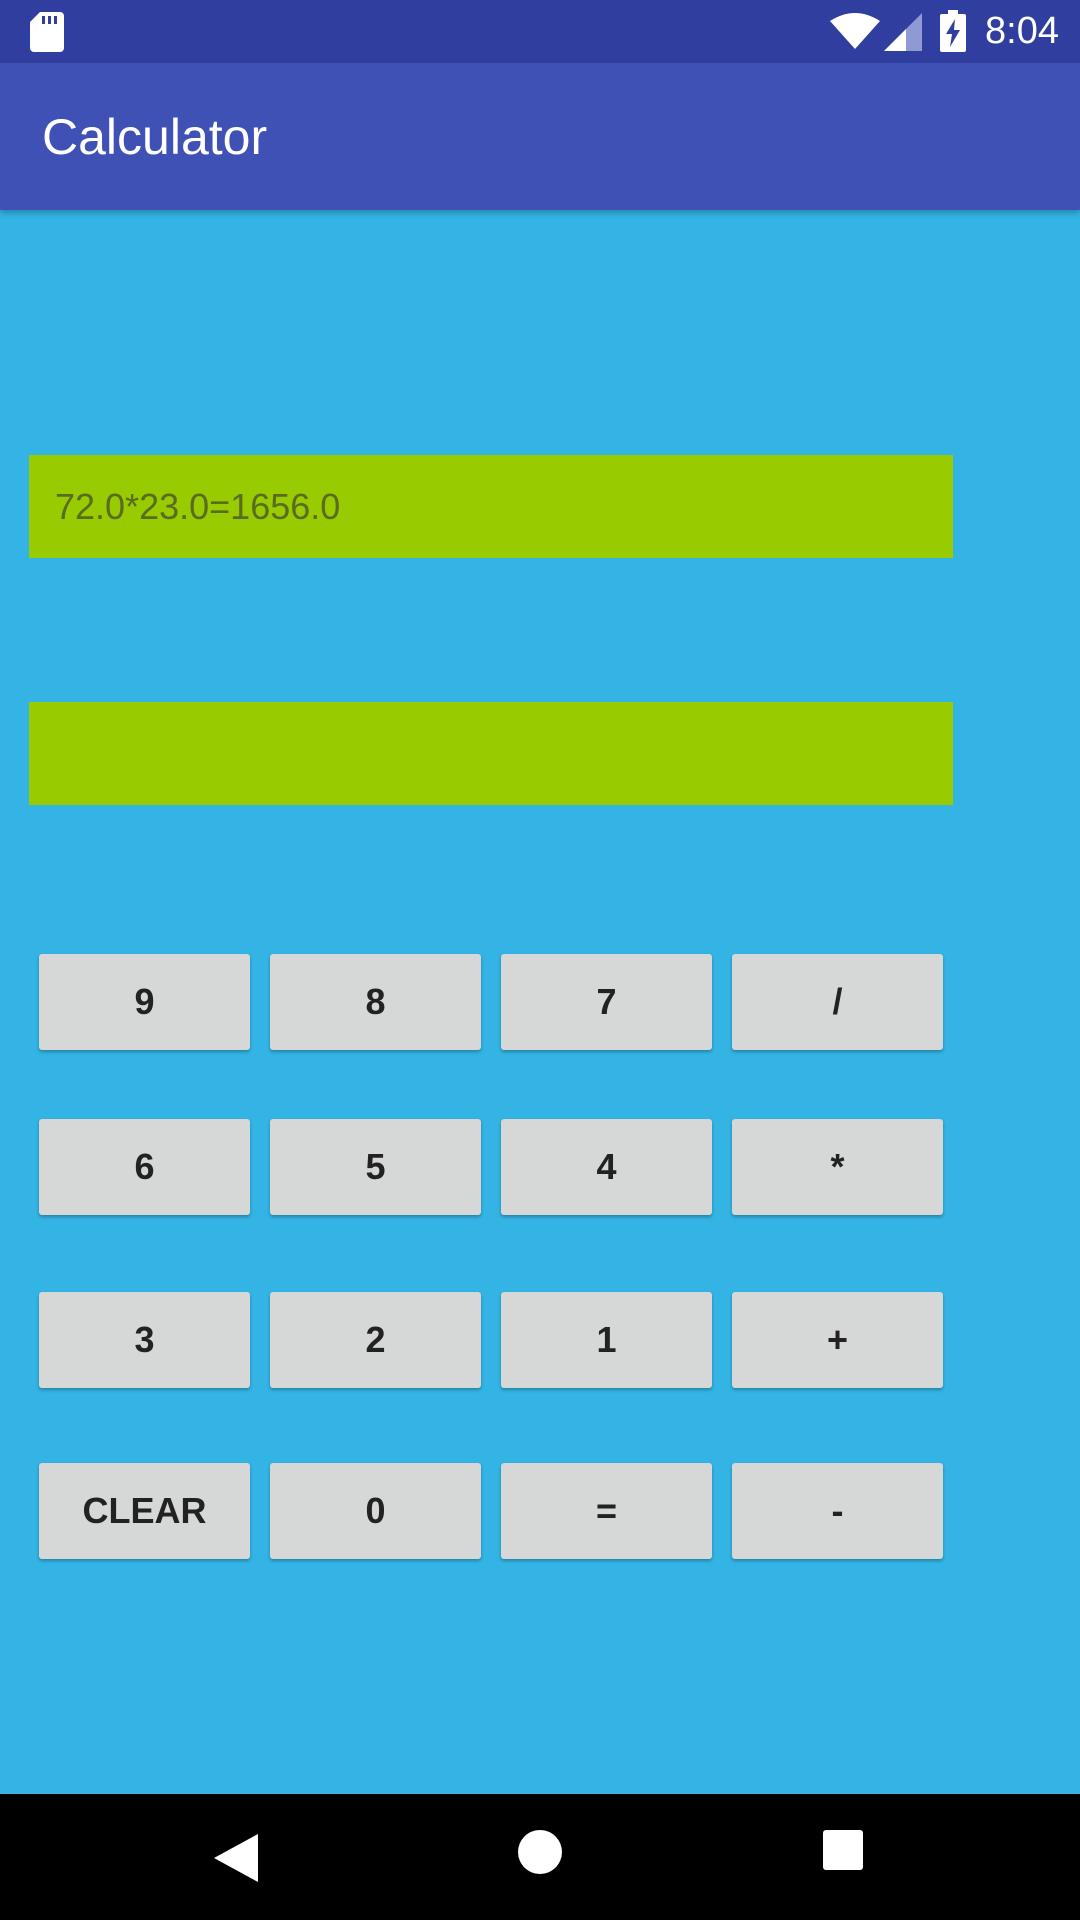  I want to click on key-7: 7, so click(606, 1002).